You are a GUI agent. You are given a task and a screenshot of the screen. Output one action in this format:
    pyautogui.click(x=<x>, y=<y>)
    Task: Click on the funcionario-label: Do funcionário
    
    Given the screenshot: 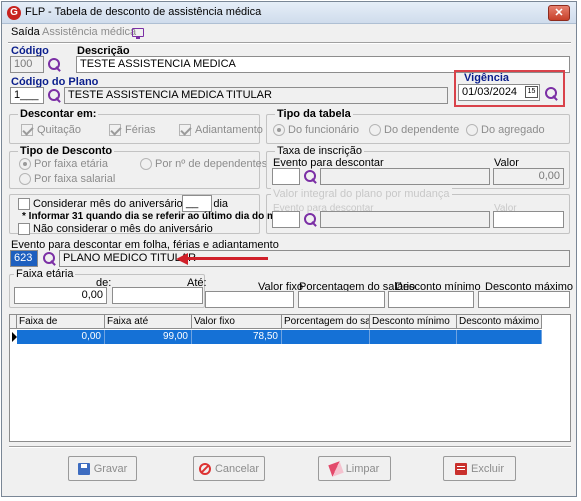 What is the action you would take?
    pyautogui.click(x=323, y=130)
    